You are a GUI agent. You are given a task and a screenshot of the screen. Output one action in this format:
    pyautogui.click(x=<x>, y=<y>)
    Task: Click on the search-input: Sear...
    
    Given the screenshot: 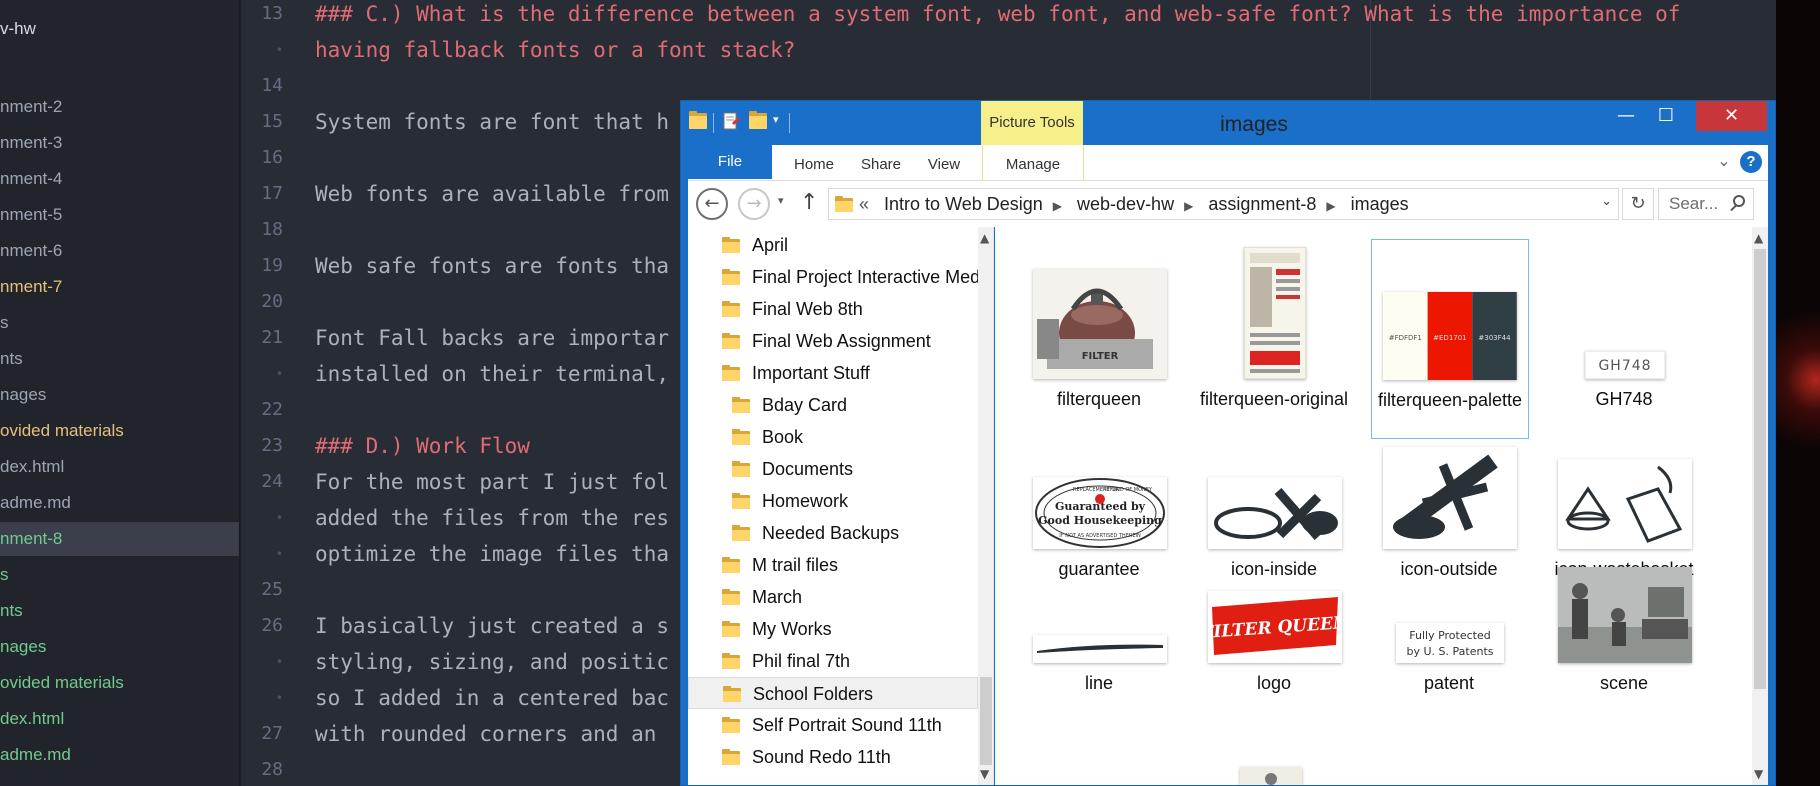 What is the action you would take?
    pyautogui.click(x=1706, y=204)
    